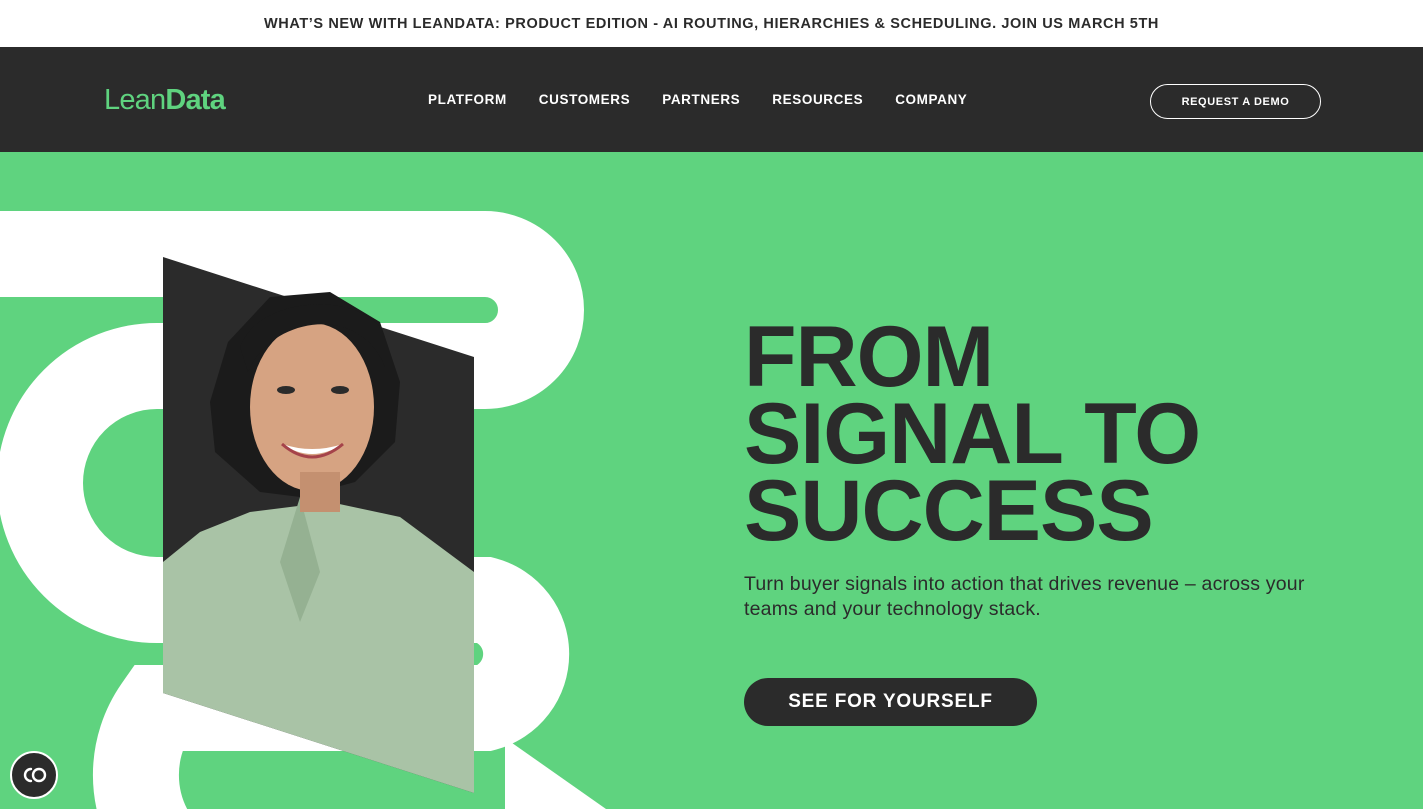  Describe the element at coordinates (584, 100) in the screenshot. I see `nav-item-customers: CUSTOMERS` at that location.